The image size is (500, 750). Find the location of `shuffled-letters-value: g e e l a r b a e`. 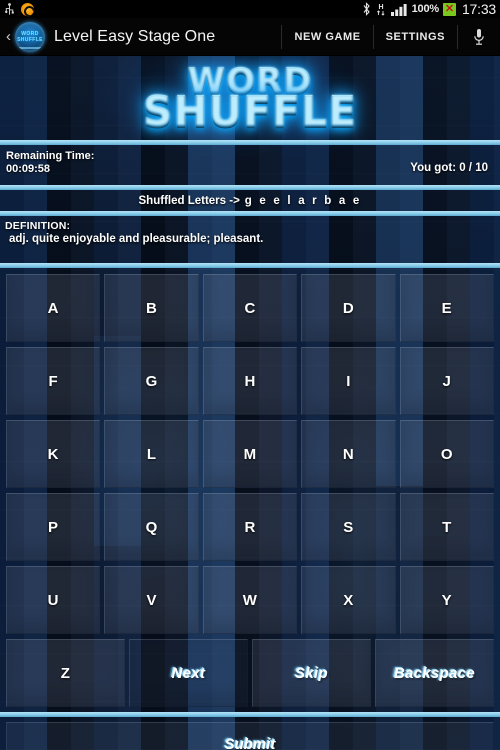

shuffled-letters-value: g e e l a r b a e is located at coordinates (303, 200).